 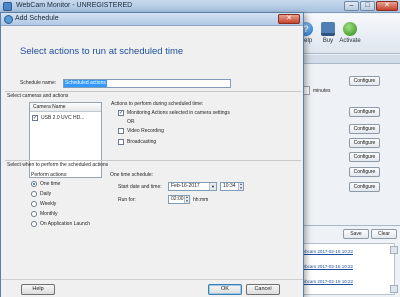 I want to click on or-label: OR, so click(x=131, y=122).